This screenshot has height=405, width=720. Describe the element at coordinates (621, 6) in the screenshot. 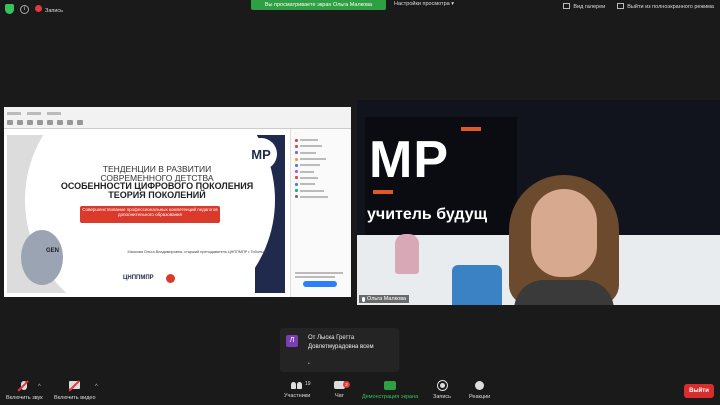

I see `exit-fullscreen-icon` at that location.